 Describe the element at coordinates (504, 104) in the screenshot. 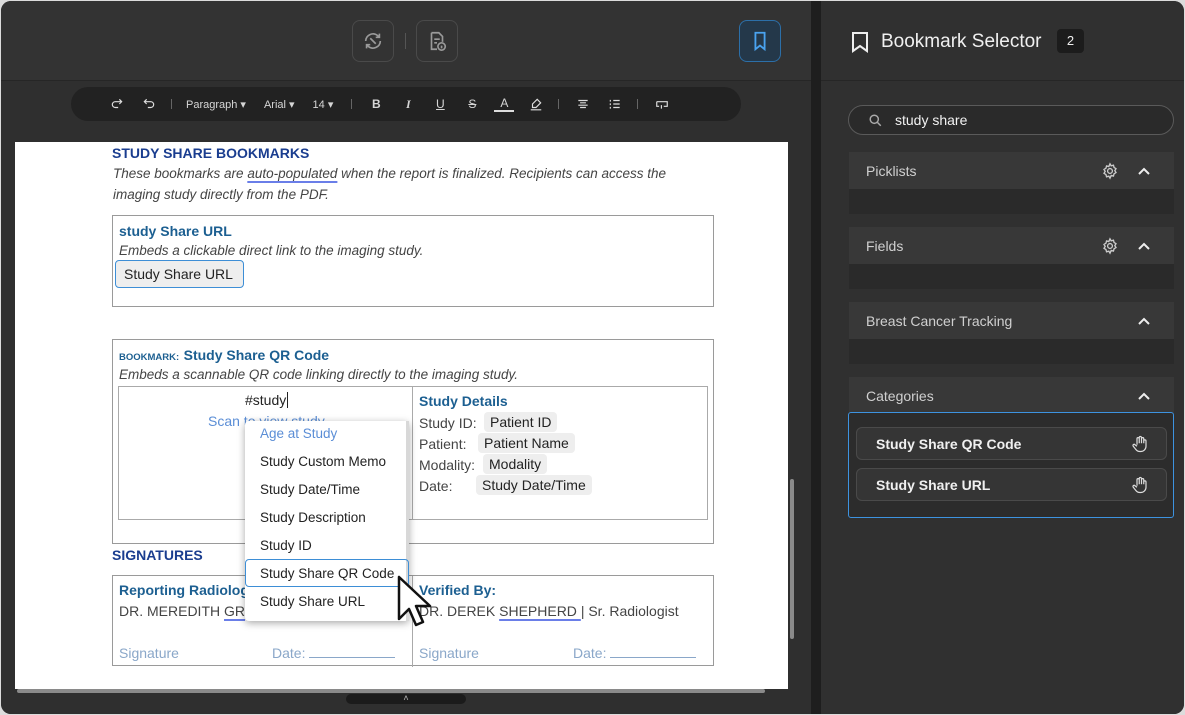

I see `text-color-icon: A` at that location.